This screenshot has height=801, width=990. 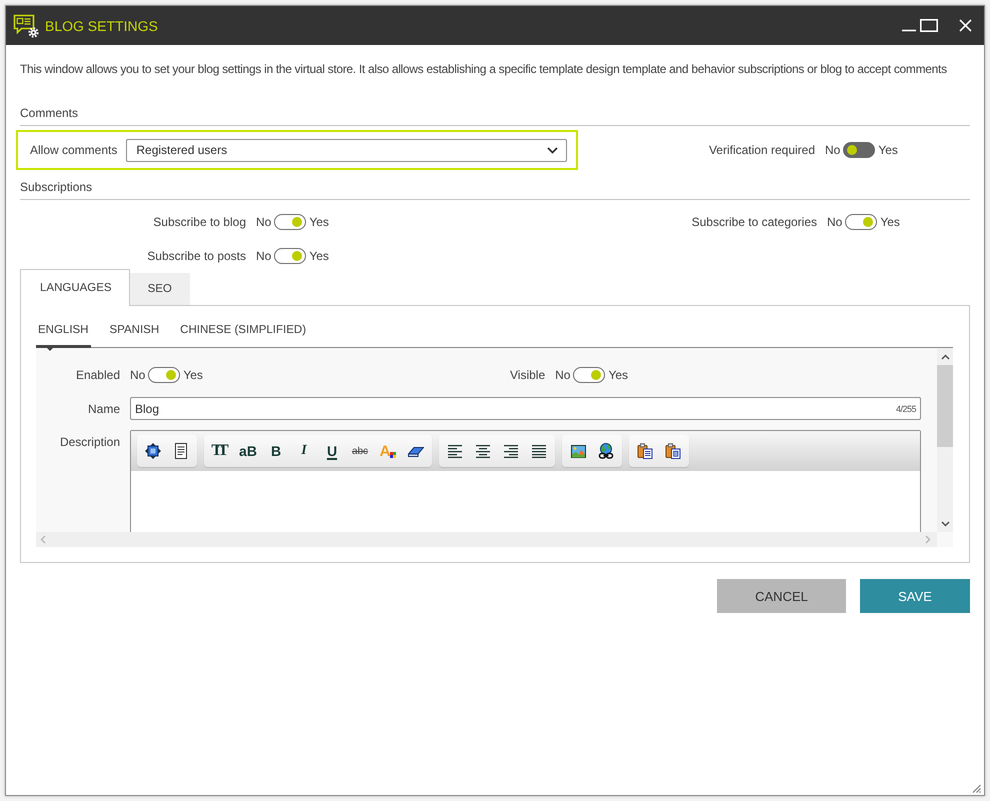 What do you see at coordinates (753, 222) in the screenshot?
I see `field-label: Subscribe to categories` at bounding box center [753, 222].